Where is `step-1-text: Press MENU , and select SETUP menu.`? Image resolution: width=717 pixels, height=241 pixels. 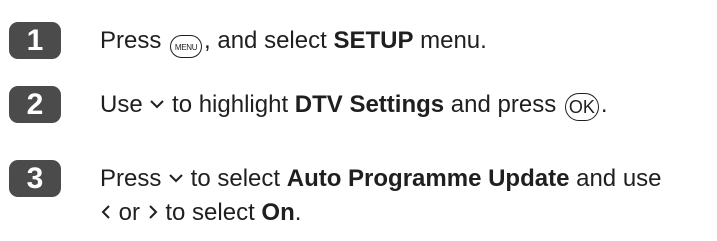 step-1-text: Press MENU , and select SETUP menu. is located at coordinates (293, 41).